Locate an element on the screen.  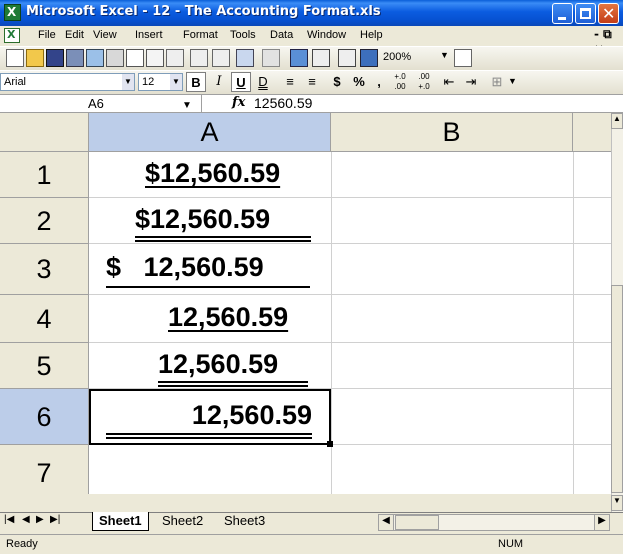
sort-ascending-icon is located at coordinates (347, 58).